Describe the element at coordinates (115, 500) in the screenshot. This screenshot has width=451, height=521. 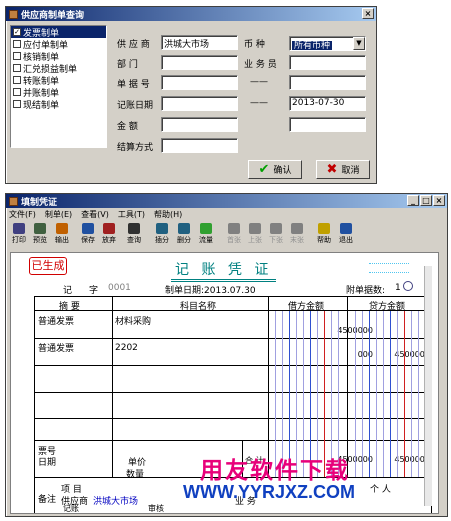
I see `supplier-value: 洪城大市场` at that location.